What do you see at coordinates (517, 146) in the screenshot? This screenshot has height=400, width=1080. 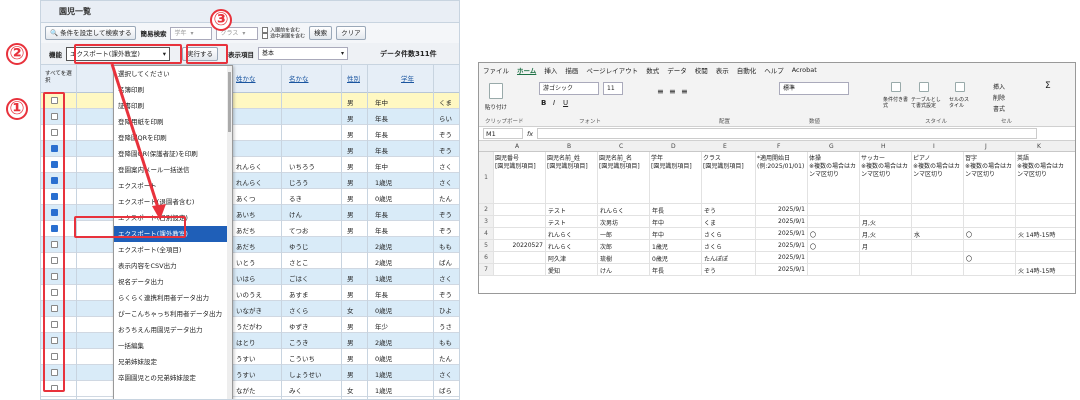 I see `column-header: A` at bounding box center [517, 146].